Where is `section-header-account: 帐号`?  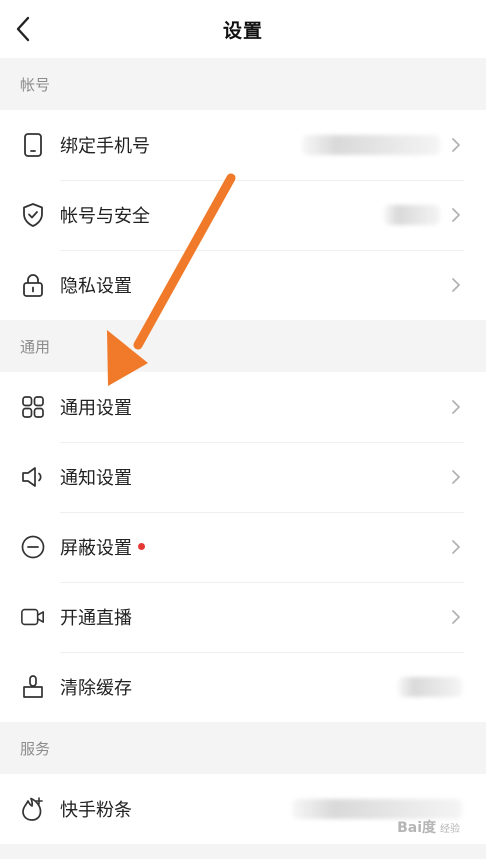 section-header-account: 帐号 is located at coordinates (243, 84).